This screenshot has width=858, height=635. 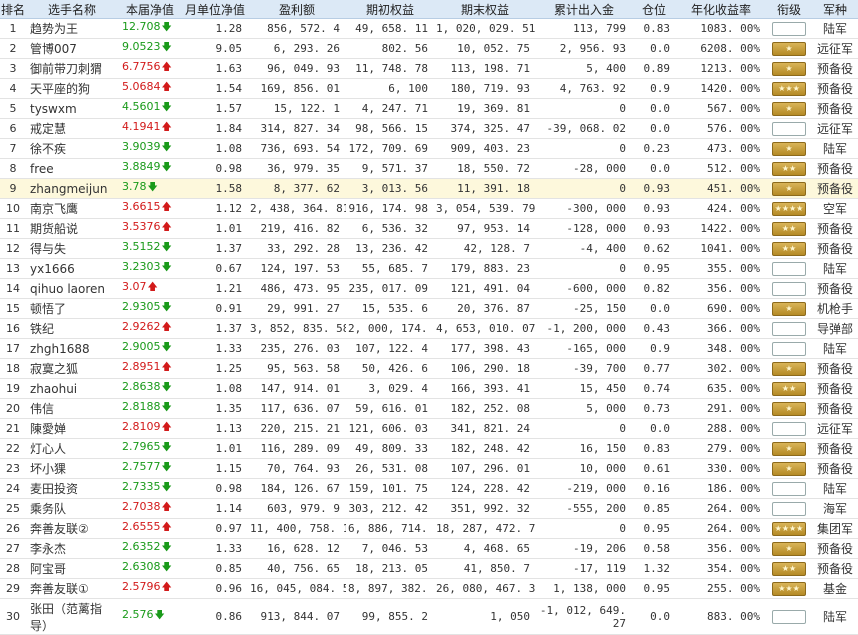 I want to click on profit-cell: 8, 377. 62, so click(x=297, y=188).